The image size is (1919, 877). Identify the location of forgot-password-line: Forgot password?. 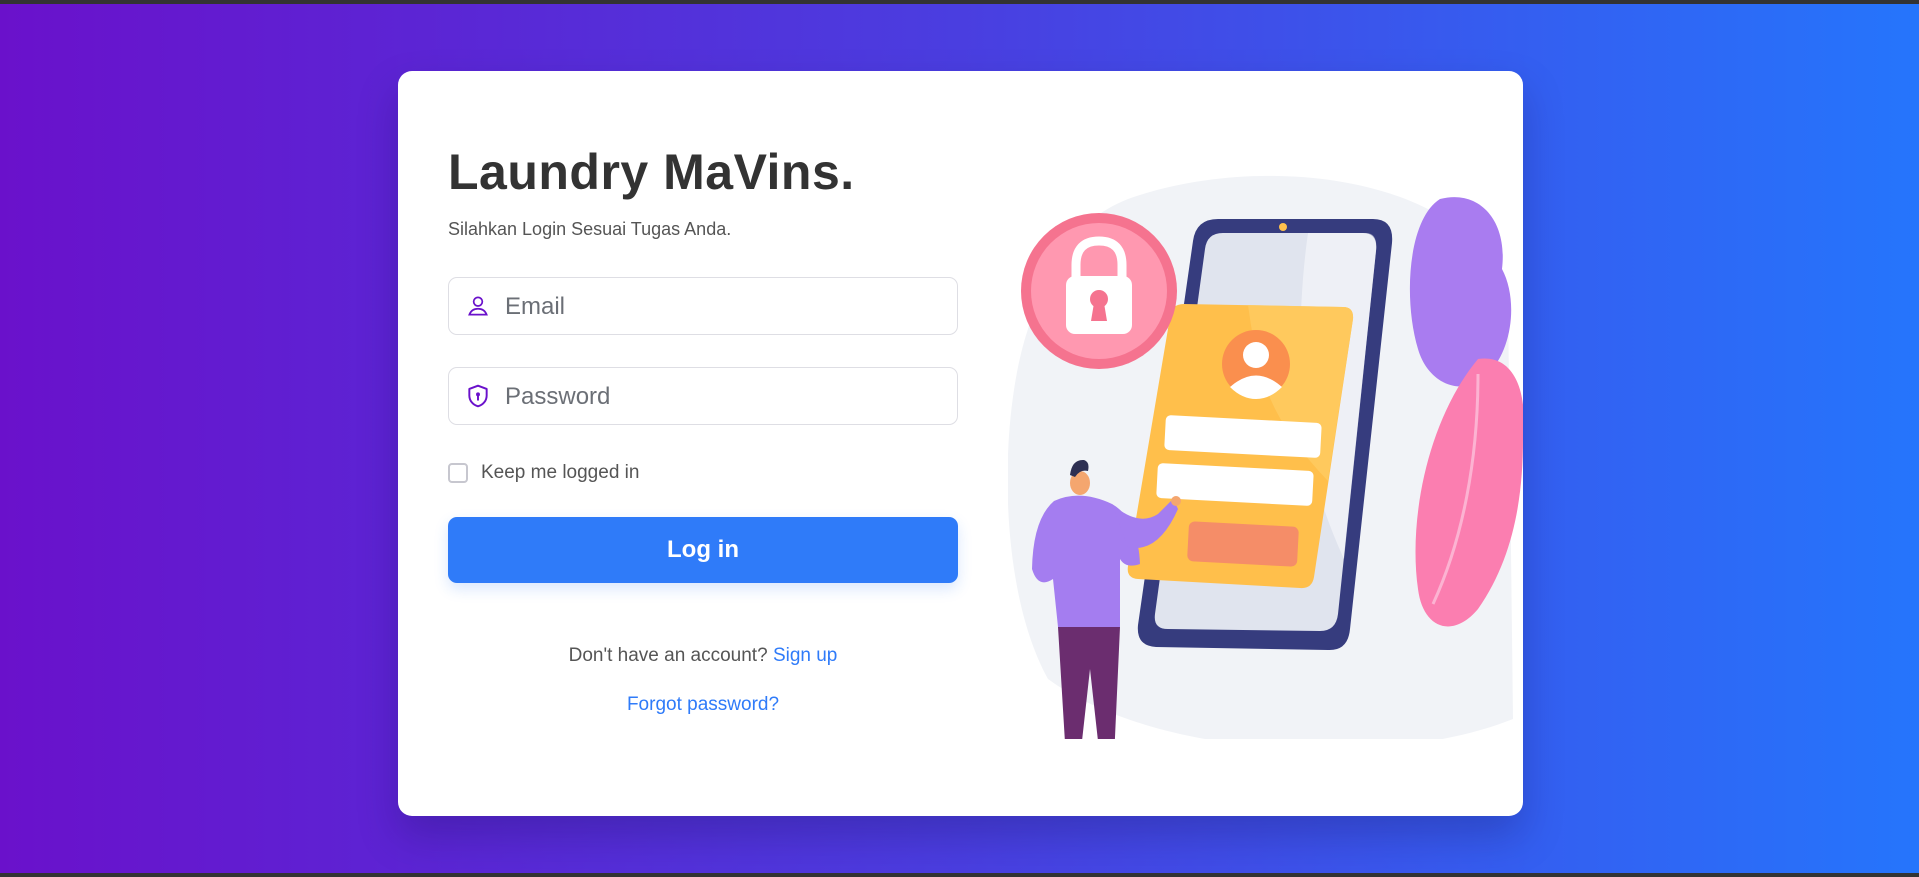
(703, 705).